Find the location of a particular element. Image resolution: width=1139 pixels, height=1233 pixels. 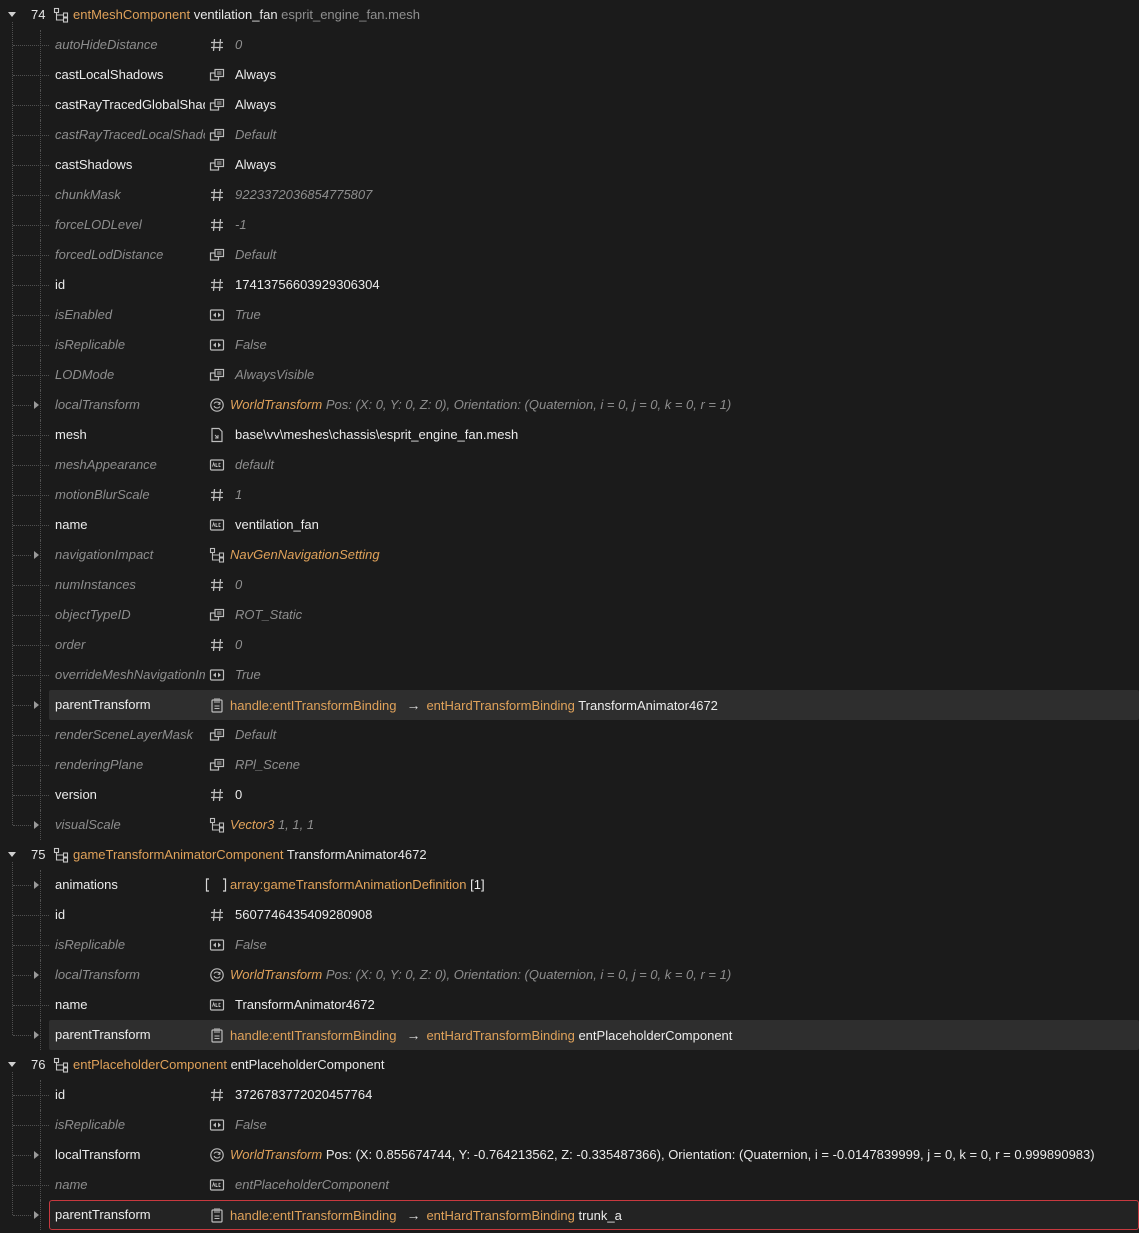

property-value: 3726783772020457764 is located at coordinates (303, 1094).